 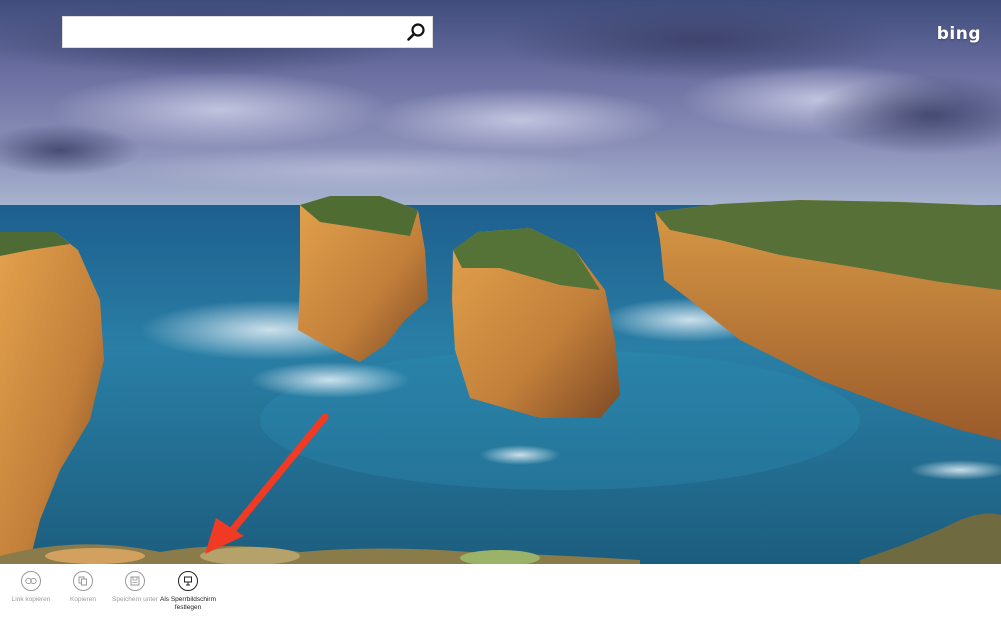 I want to click on bing-logo: bing, so click(x=959, y=34).